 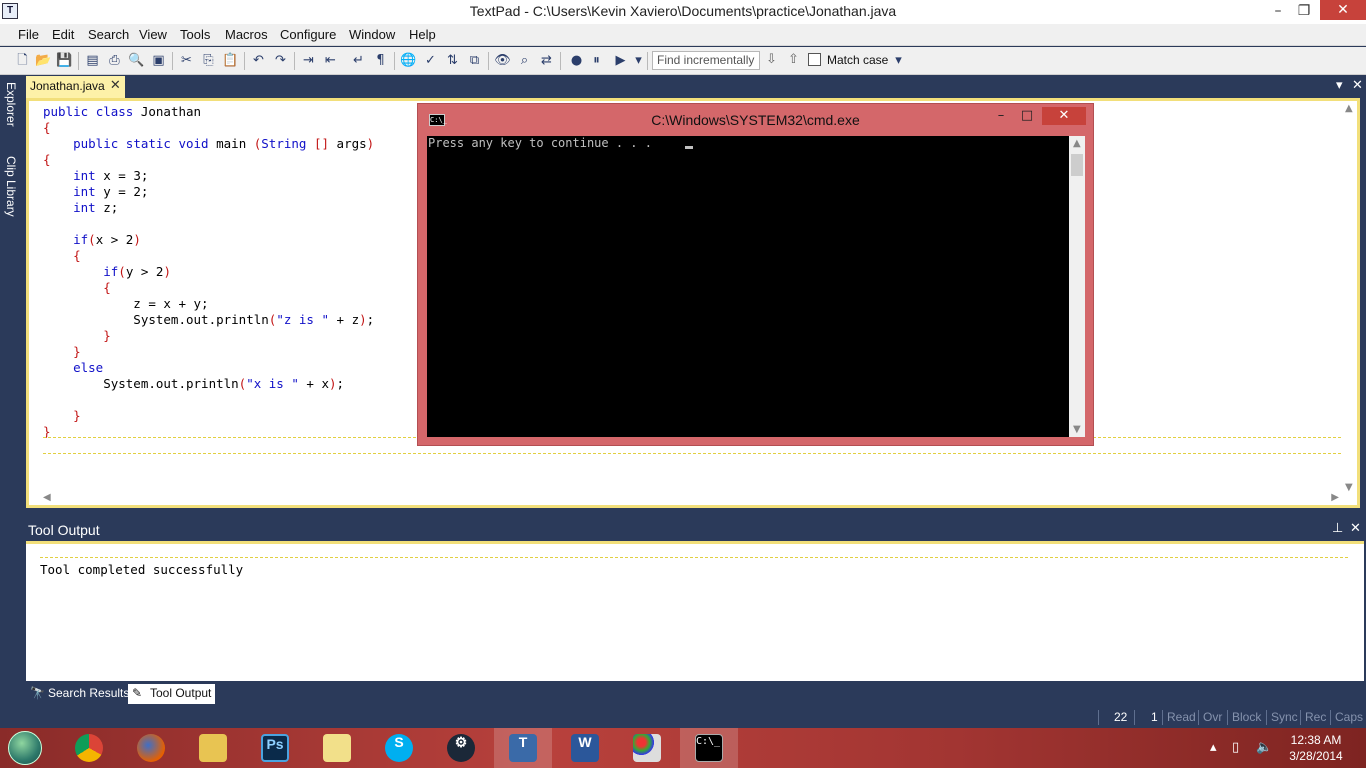 I want to click on save-icon: 💾, so click(x=64, y=60).